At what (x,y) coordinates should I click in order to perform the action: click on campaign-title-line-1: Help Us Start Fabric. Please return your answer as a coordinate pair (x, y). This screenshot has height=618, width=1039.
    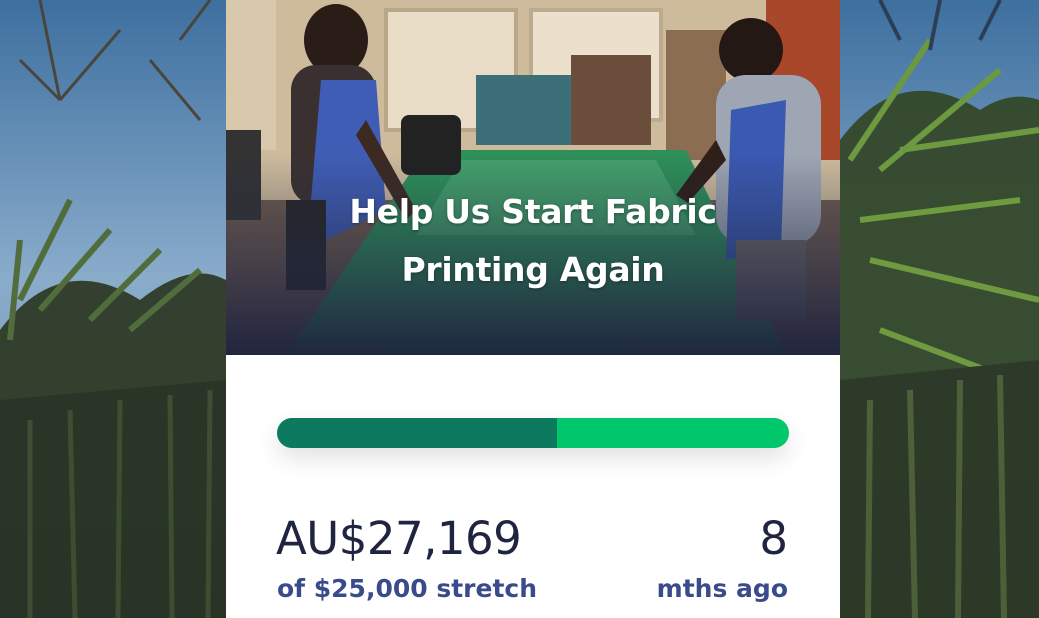
    Looking at the image, I should click on (533, 211).